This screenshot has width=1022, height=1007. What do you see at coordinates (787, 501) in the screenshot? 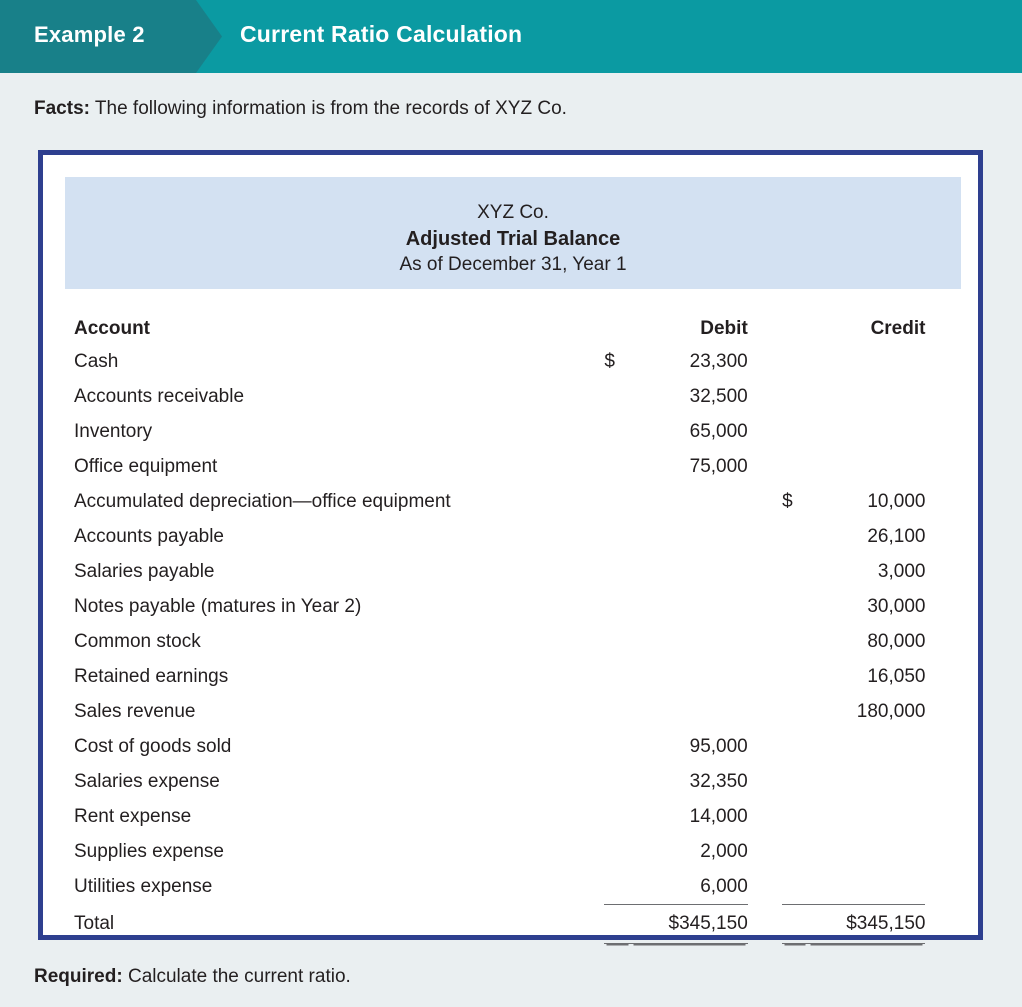
I see `cell-credit-symbol: $` at bounding box center [787, 501].